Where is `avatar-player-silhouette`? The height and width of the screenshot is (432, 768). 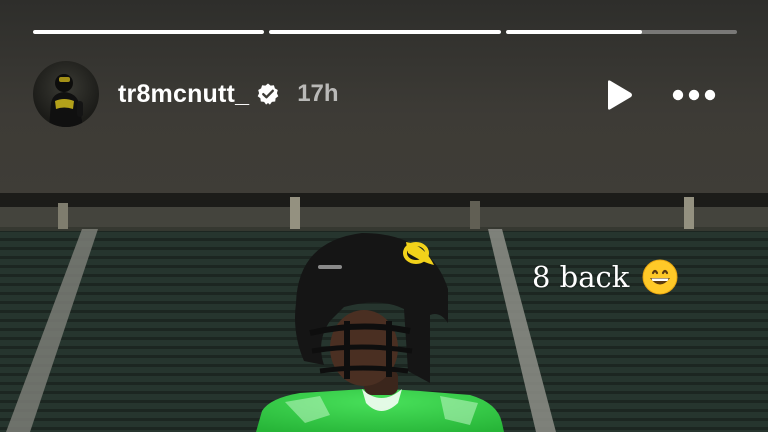
avatar-player-silhouette is located at coordinates (66, 100).